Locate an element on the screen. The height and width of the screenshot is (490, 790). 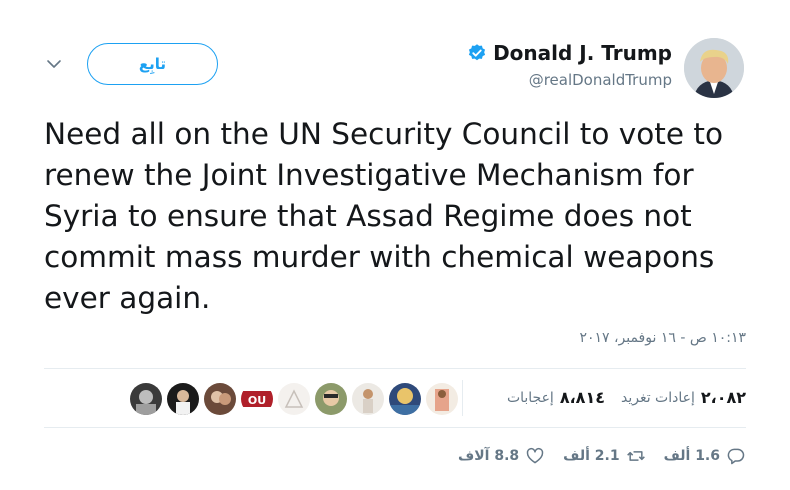
retweets-count: ٢،٠٨٢ is located at coordinates (723, 397).